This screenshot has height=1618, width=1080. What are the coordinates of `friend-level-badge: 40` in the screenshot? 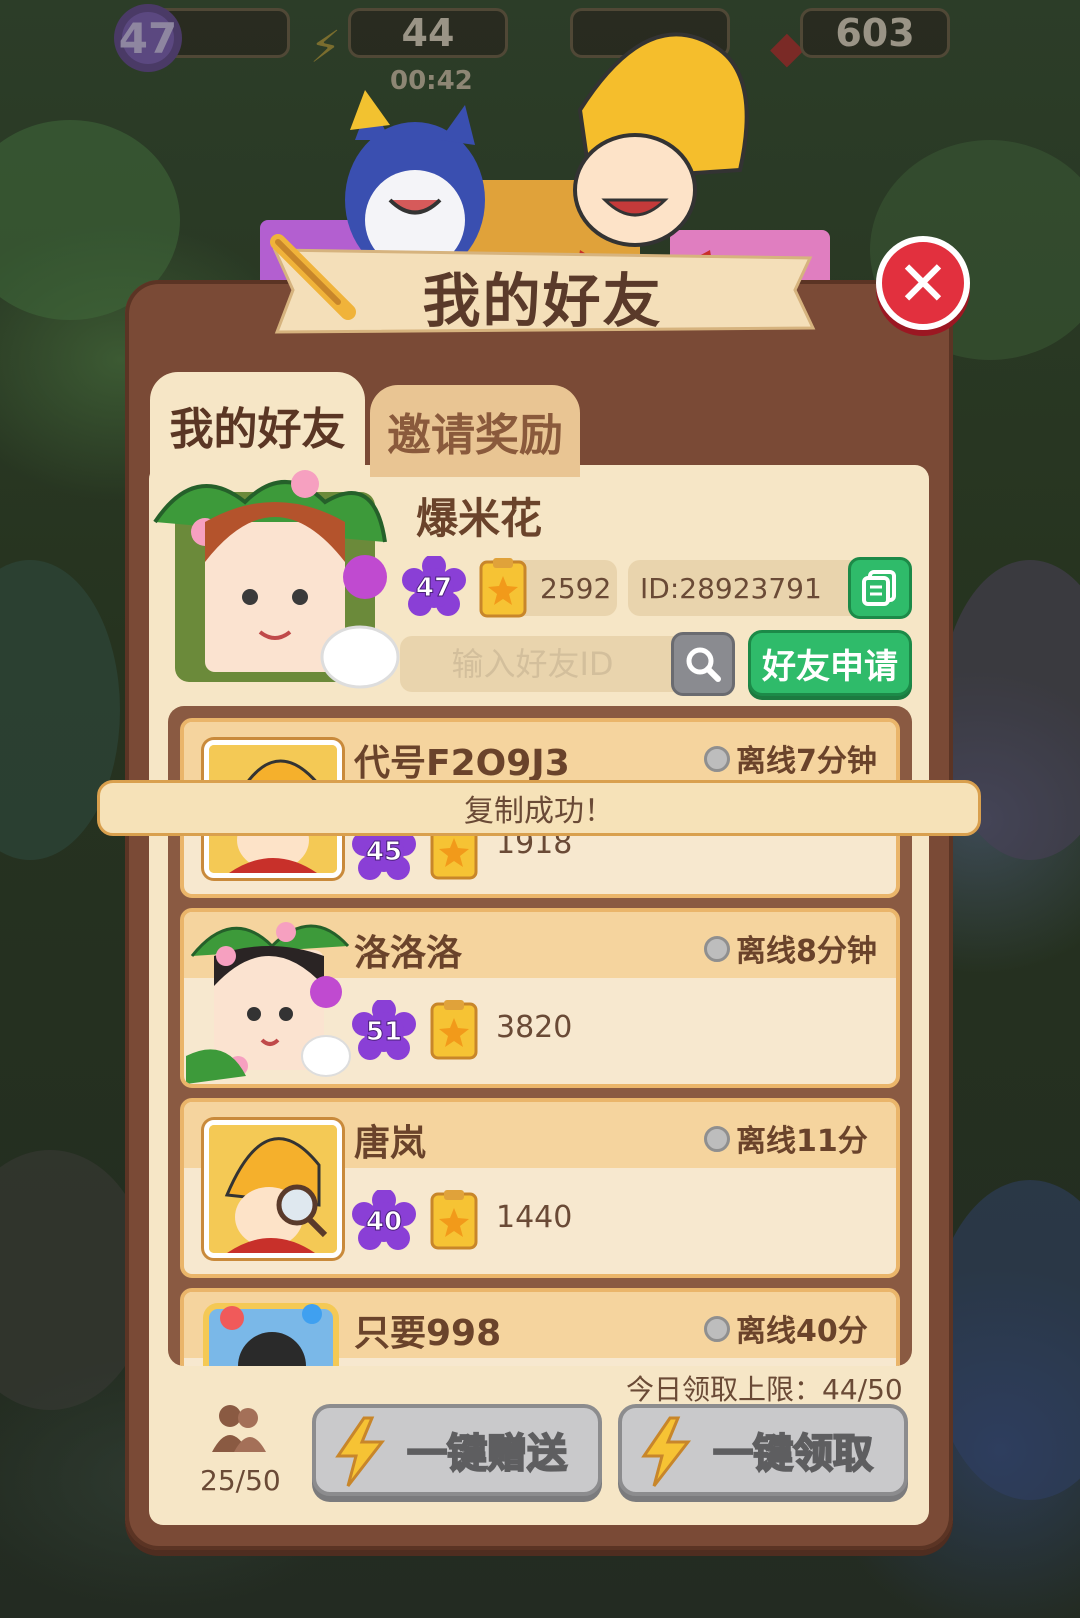 It's located at (384, 1222).